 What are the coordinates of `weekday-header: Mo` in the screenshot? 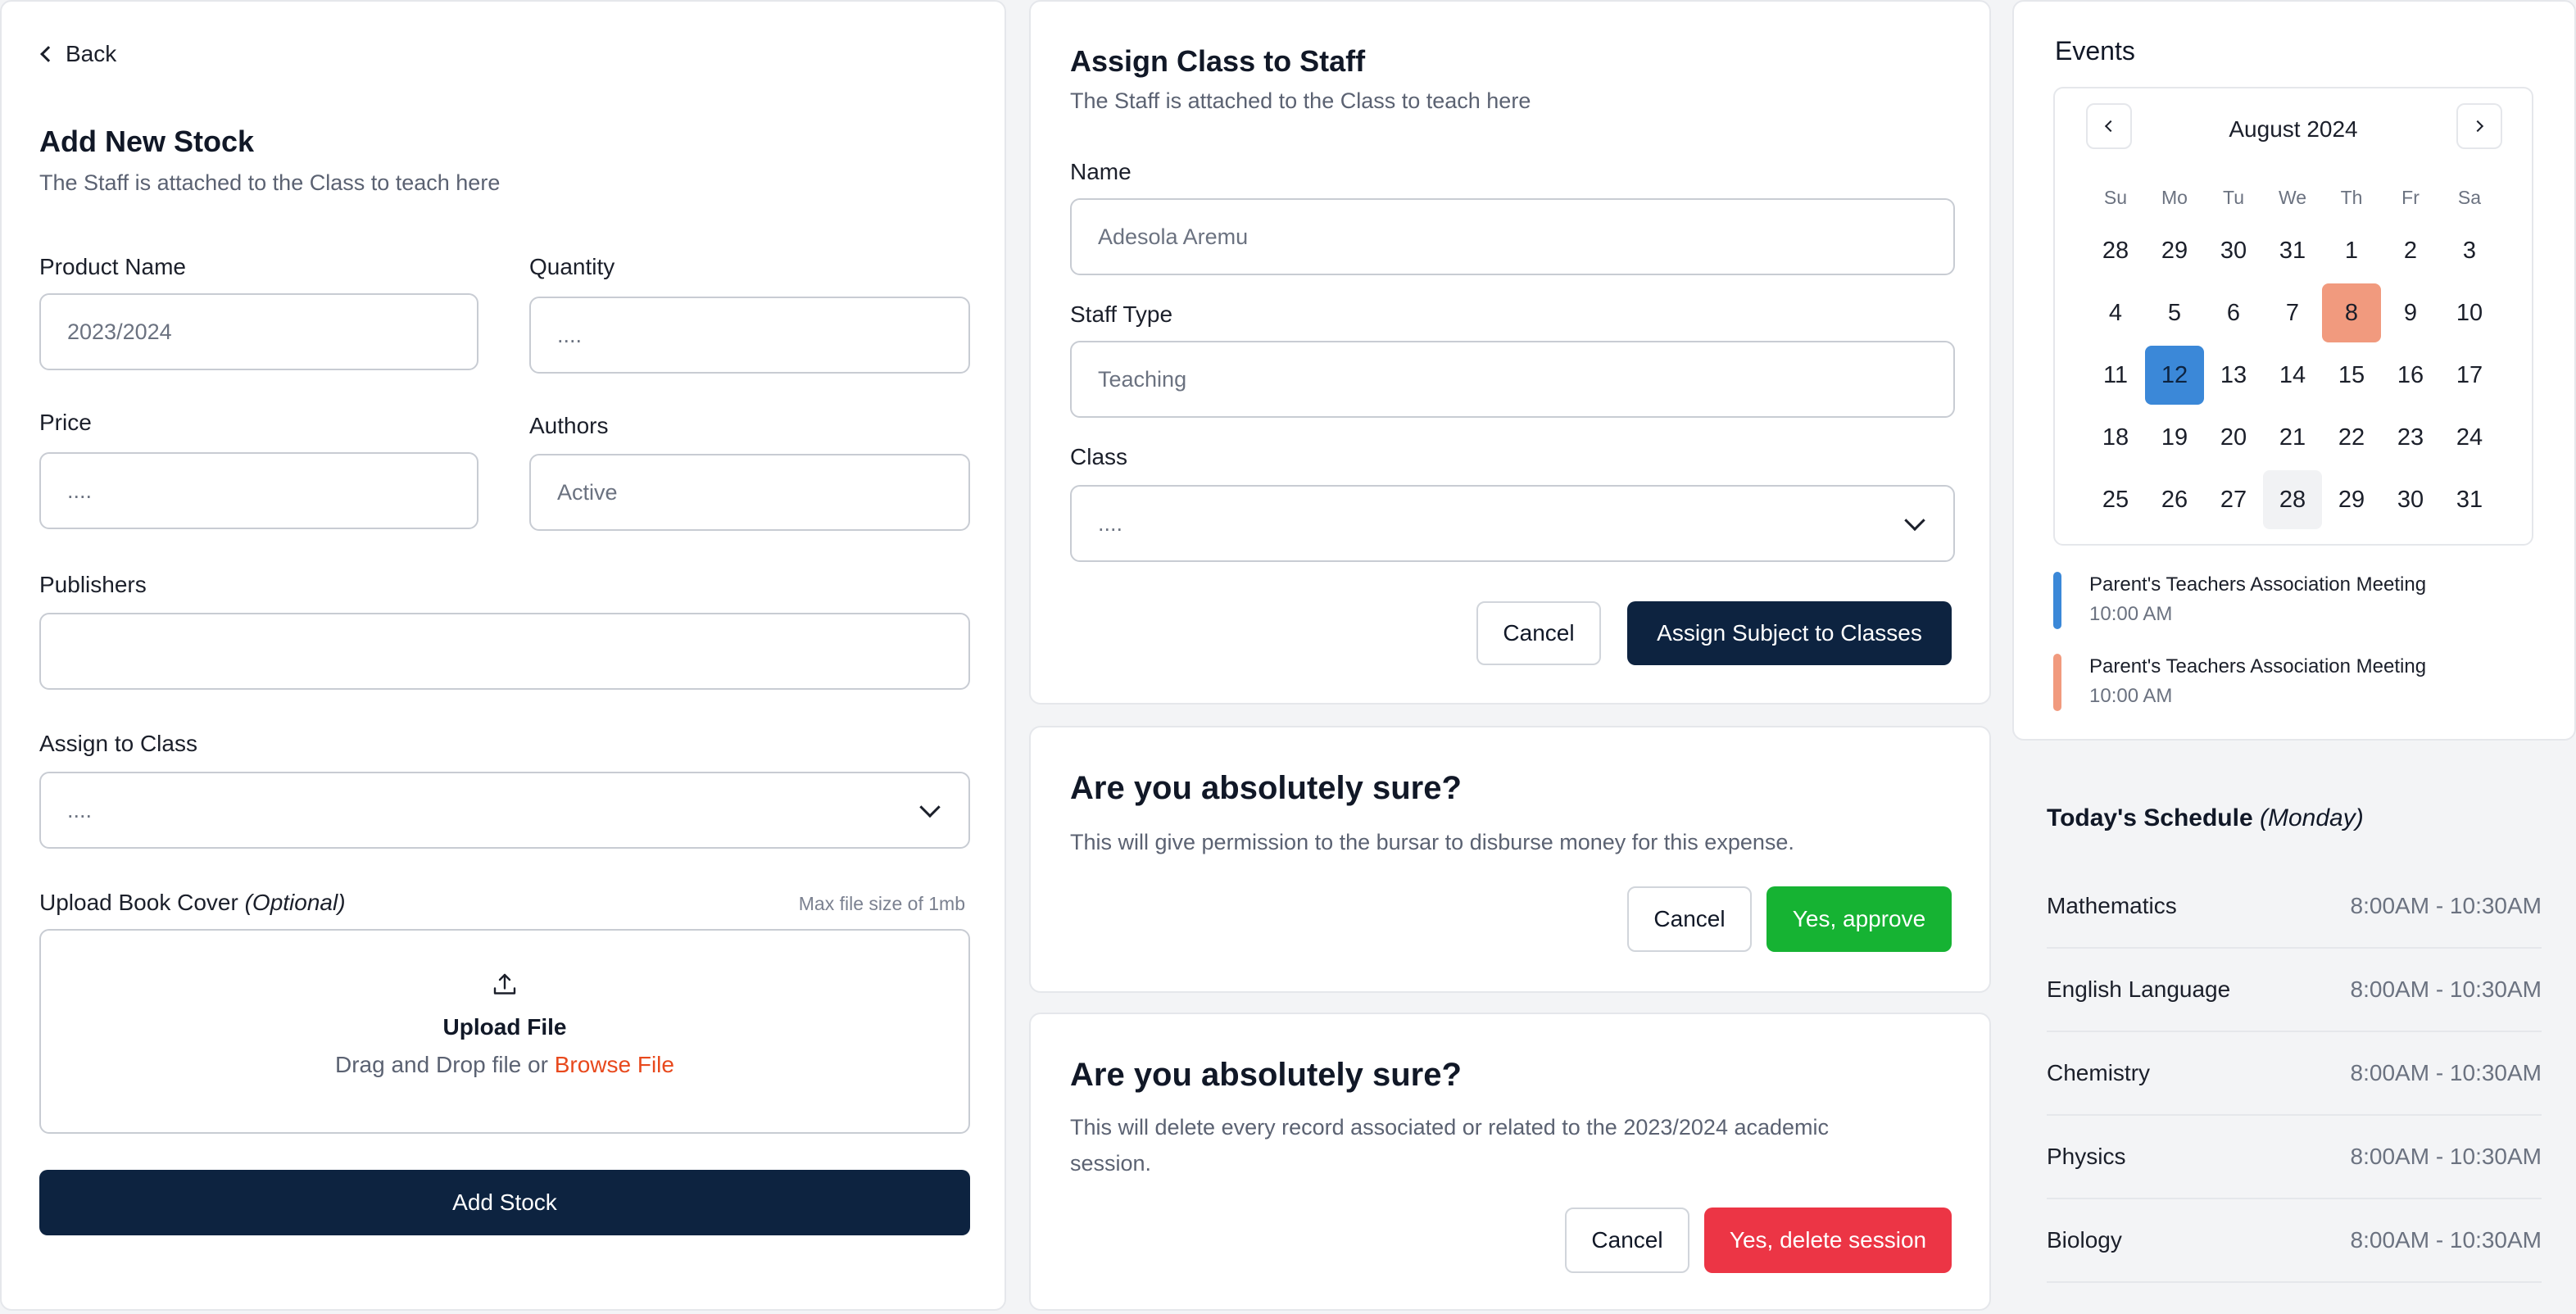 It's located at (2174, 198).